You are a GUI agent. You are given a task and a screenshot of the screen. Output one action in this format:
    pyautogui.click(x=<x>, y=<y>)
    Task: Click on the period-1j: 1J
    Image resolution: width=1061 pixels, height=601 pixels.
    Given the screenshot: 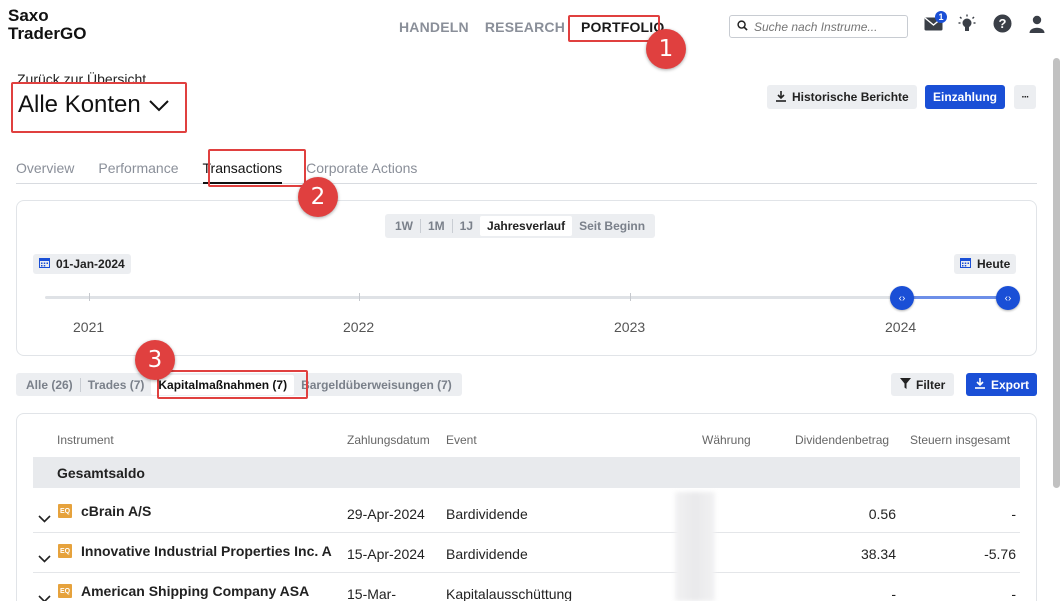 What is the action you would take?
    pyautogui.click(x=466, y=226)
    